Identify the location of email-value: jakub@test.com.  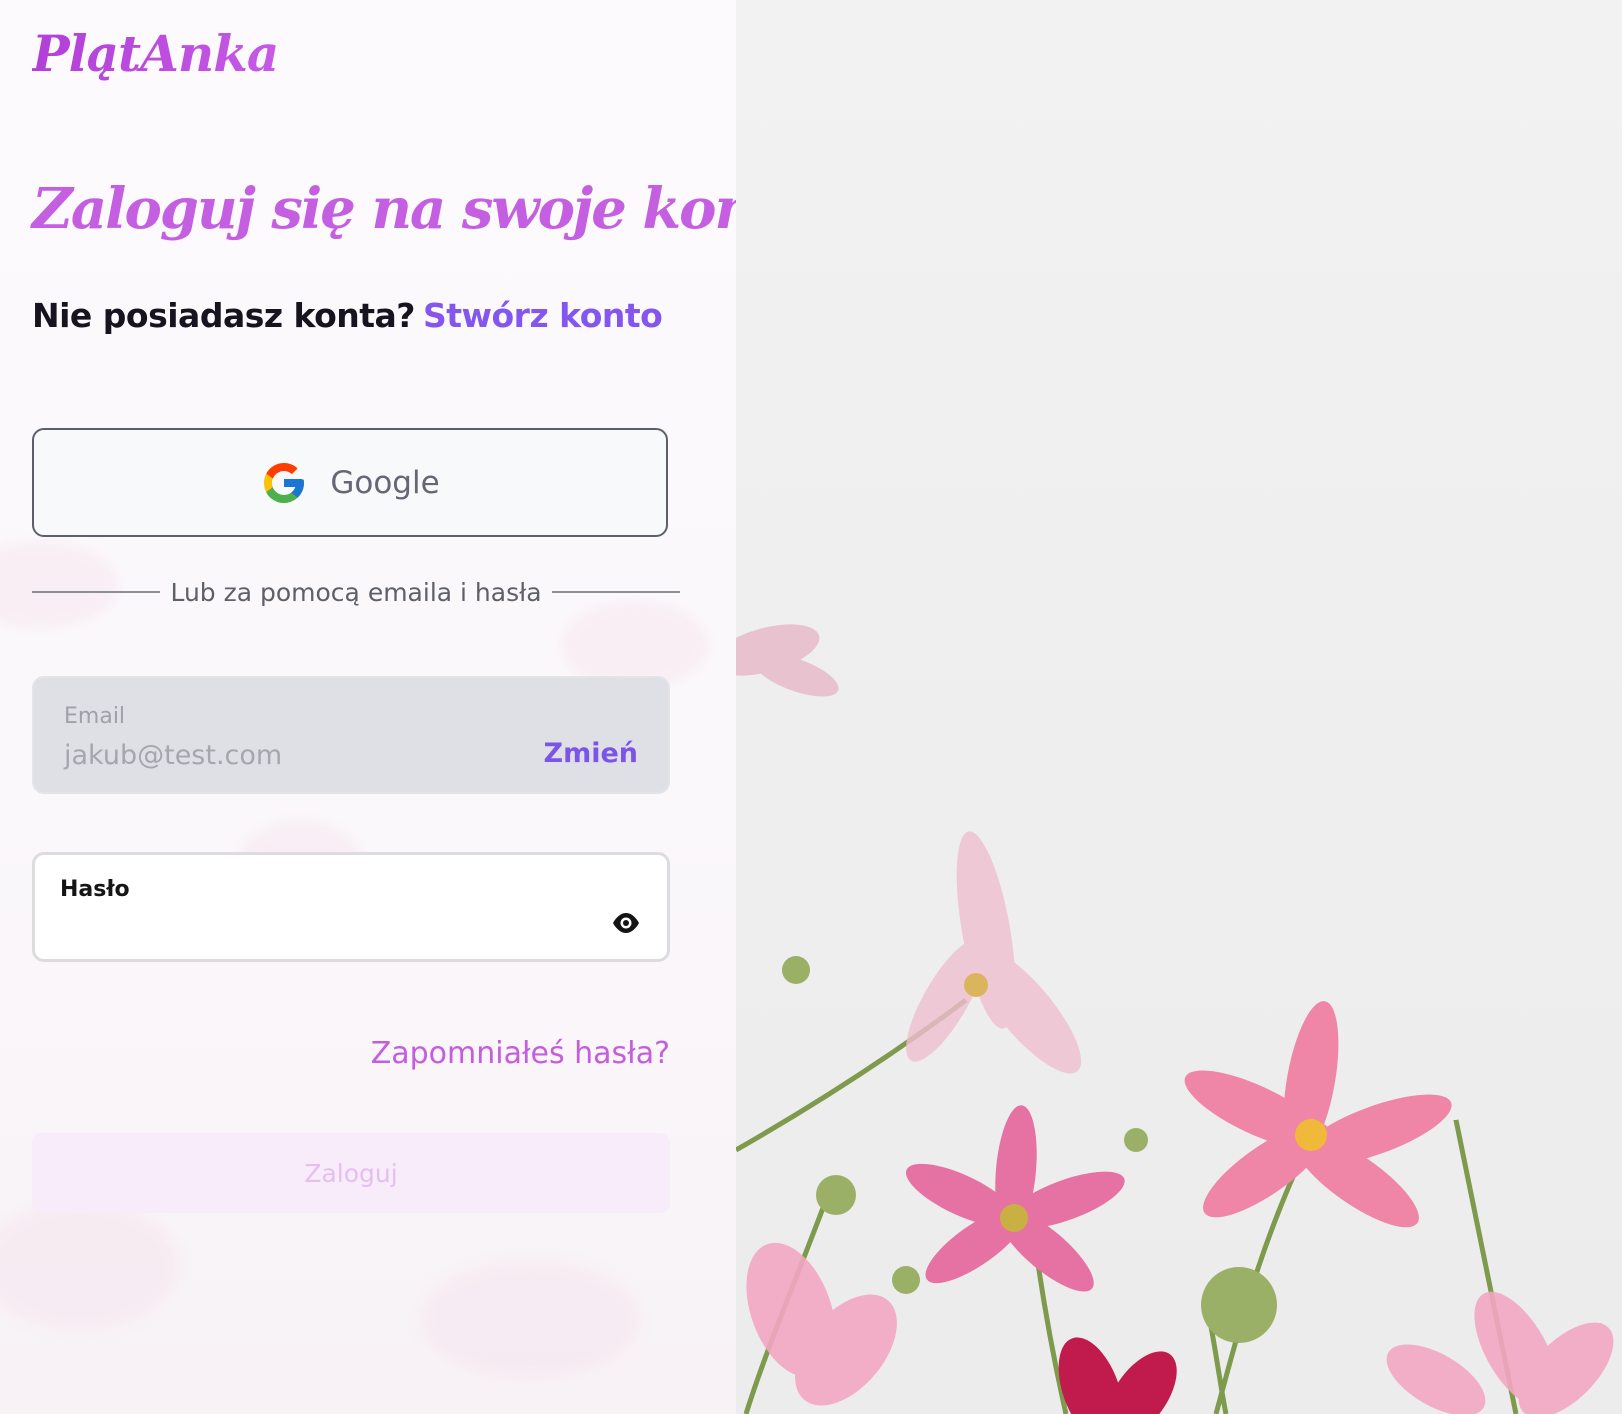
(173, 755).